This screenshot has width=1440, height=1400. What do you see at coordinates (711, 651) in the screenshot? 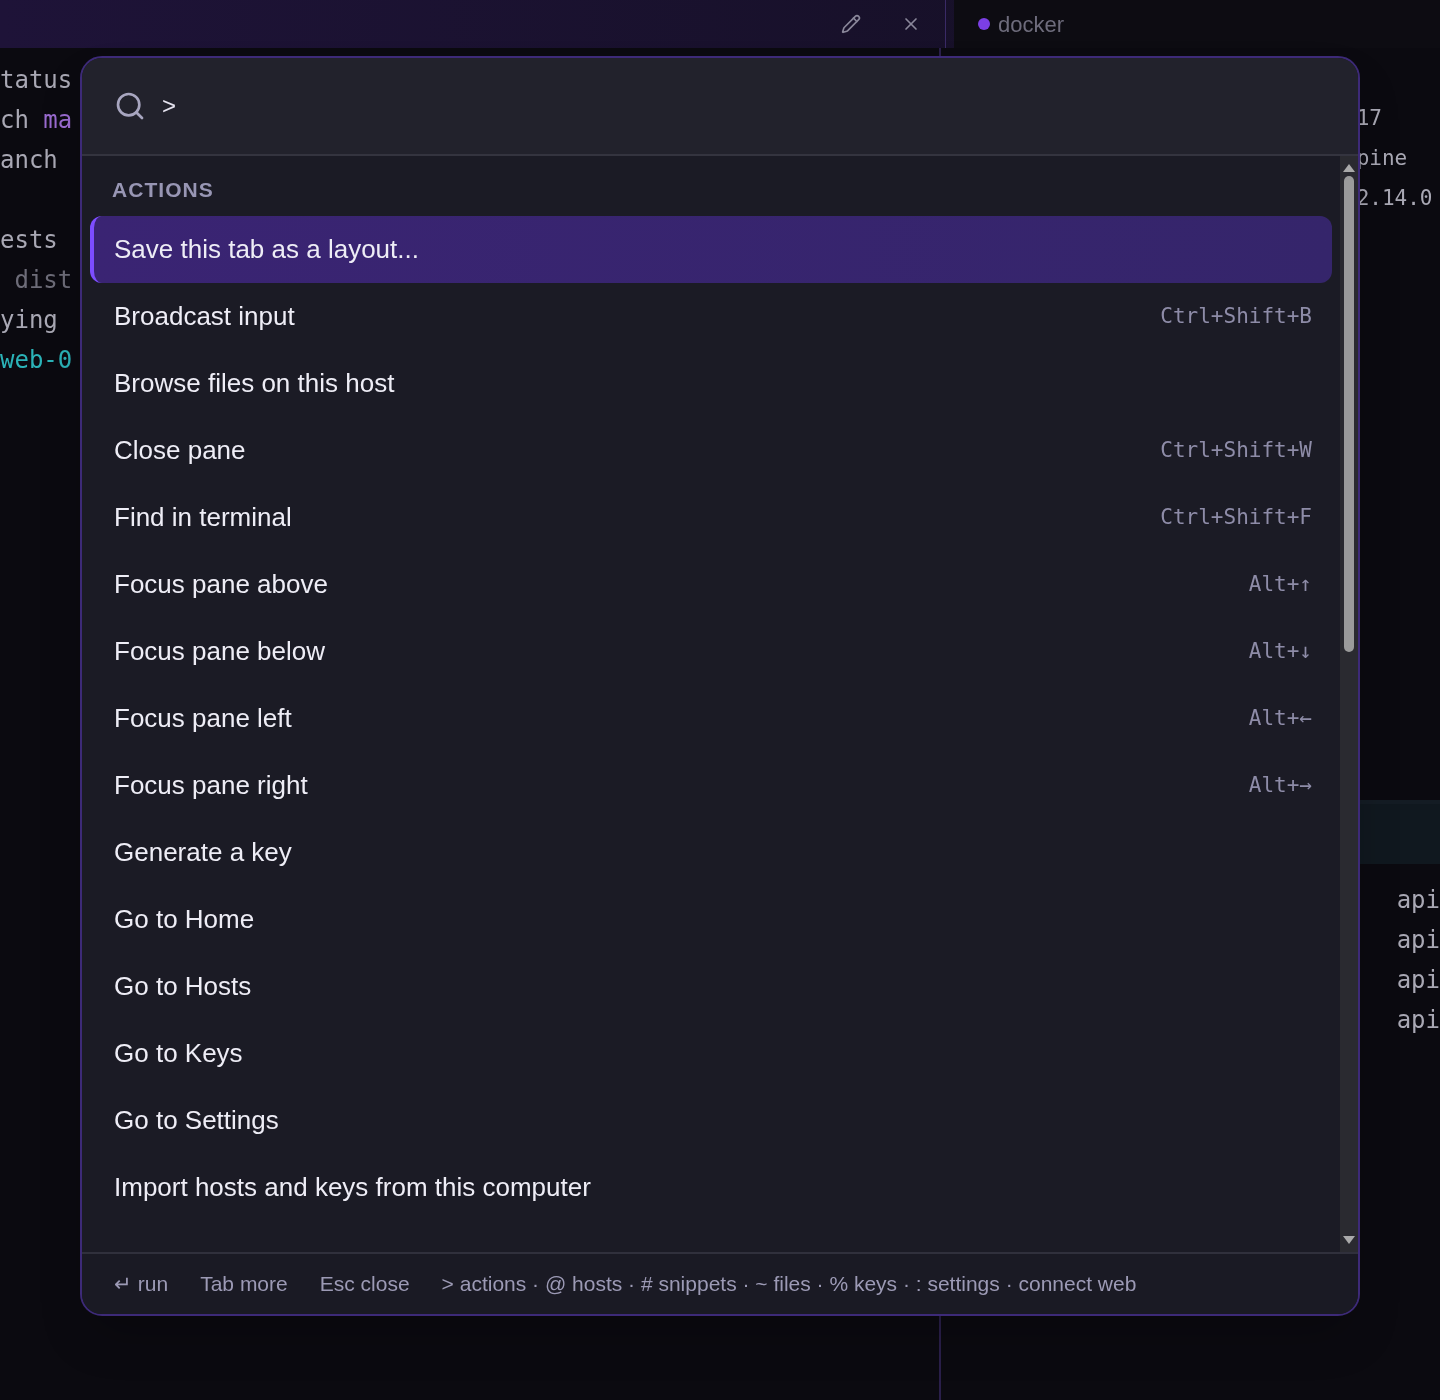
I see `action-item: Focus pane below Alt+↓` at bounding box center [711, 651].